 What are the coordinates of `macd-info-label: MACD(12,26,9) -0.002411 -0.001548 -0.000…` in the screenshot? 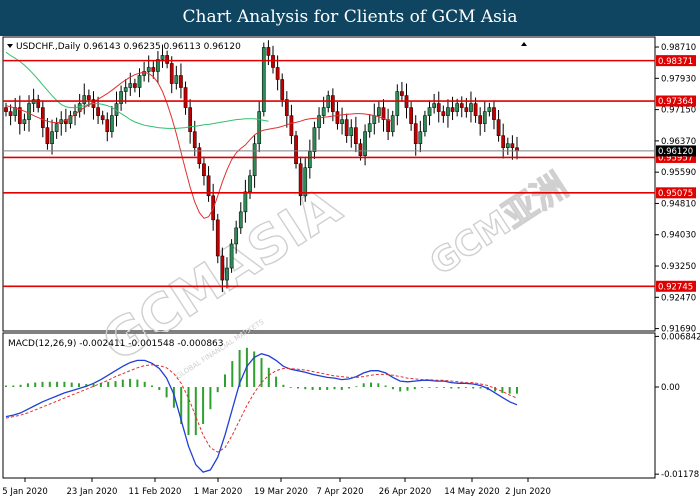 It's located at (116, 344).